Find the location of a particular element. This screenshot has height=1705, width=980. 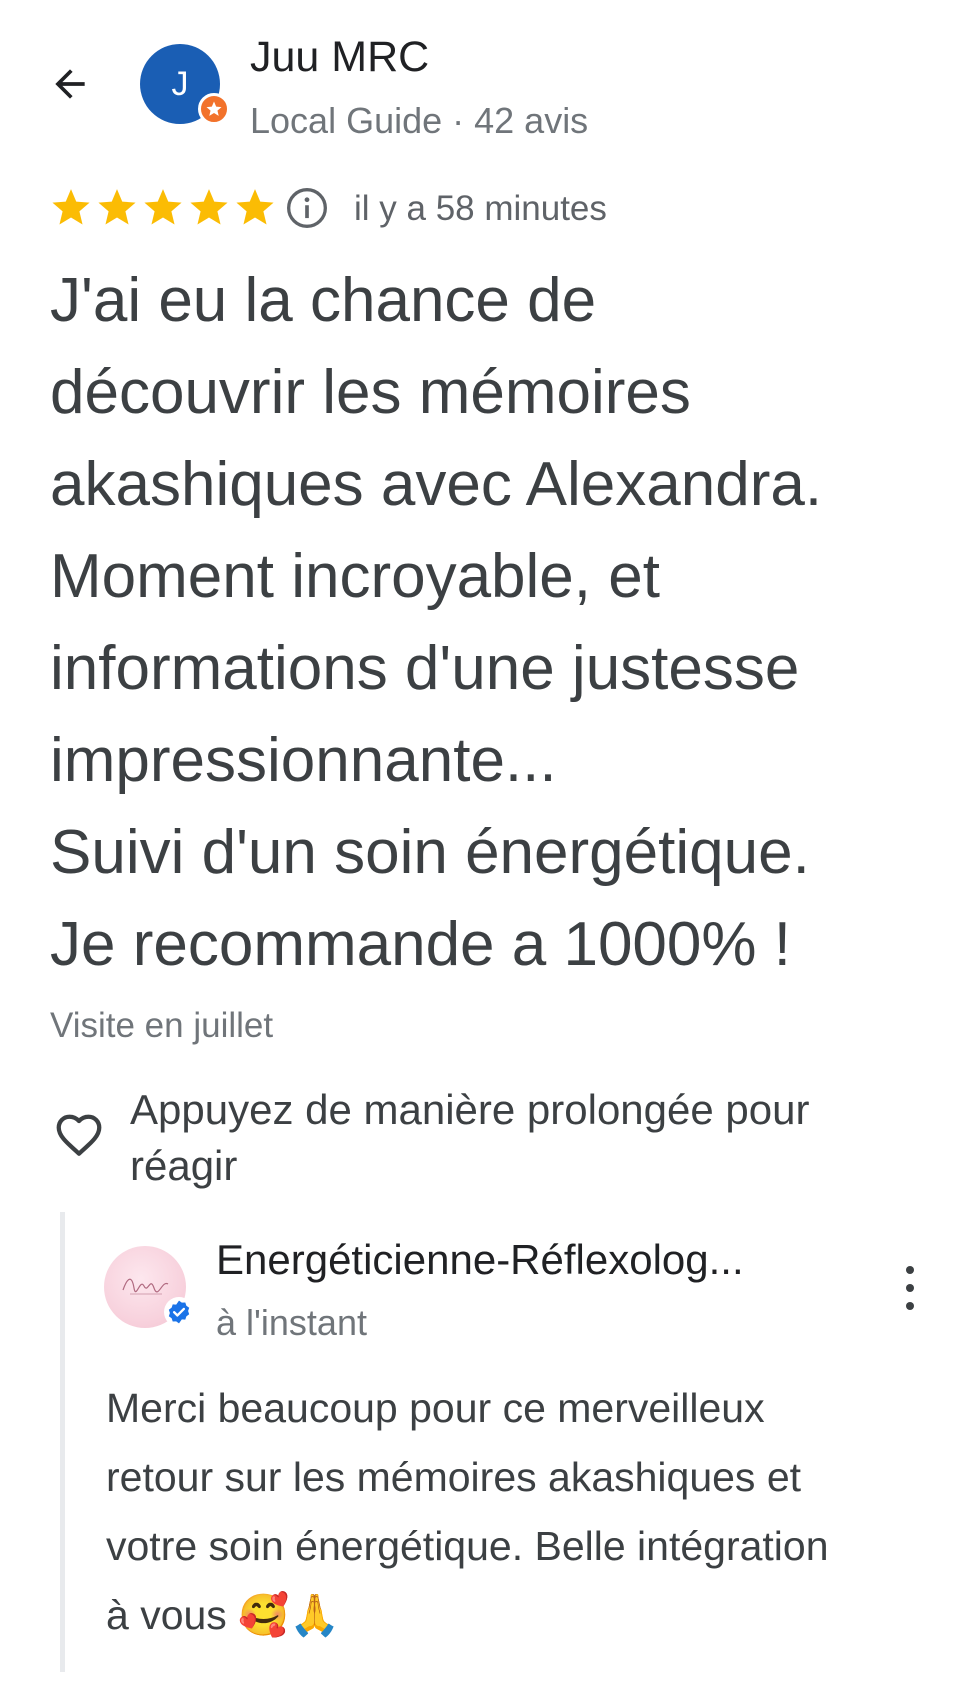

reply-line: Merci beaucoup pour ce merveilleux is located at coordinates (435, 1408).